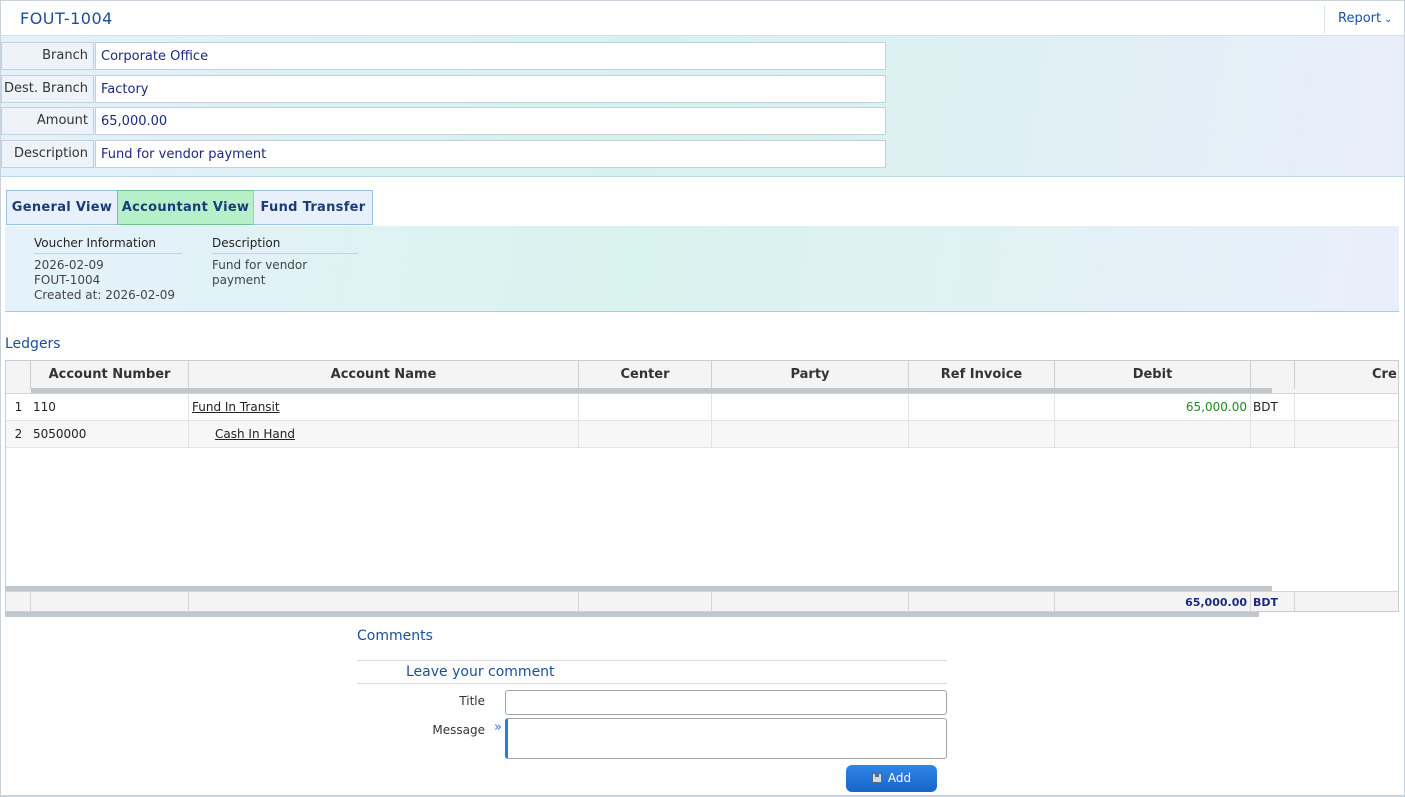 This screenshot has width=1405, height=797. What do you see at coordinates (810, 375) in the screenshot?
I see `column-header-party: Party` at bounding box center [810, 375].